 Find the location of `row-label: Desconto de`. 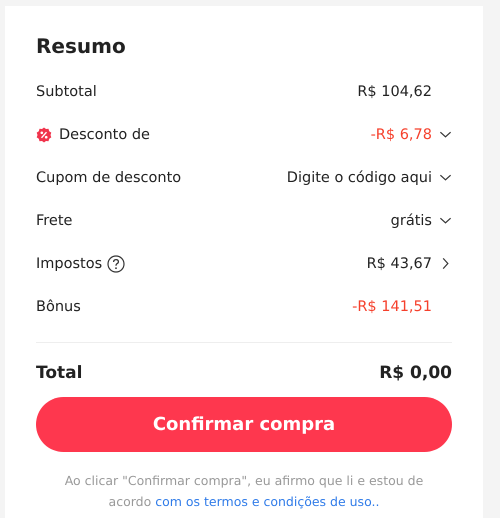

row-label: Desconto de is located at coordinates (104, 134).